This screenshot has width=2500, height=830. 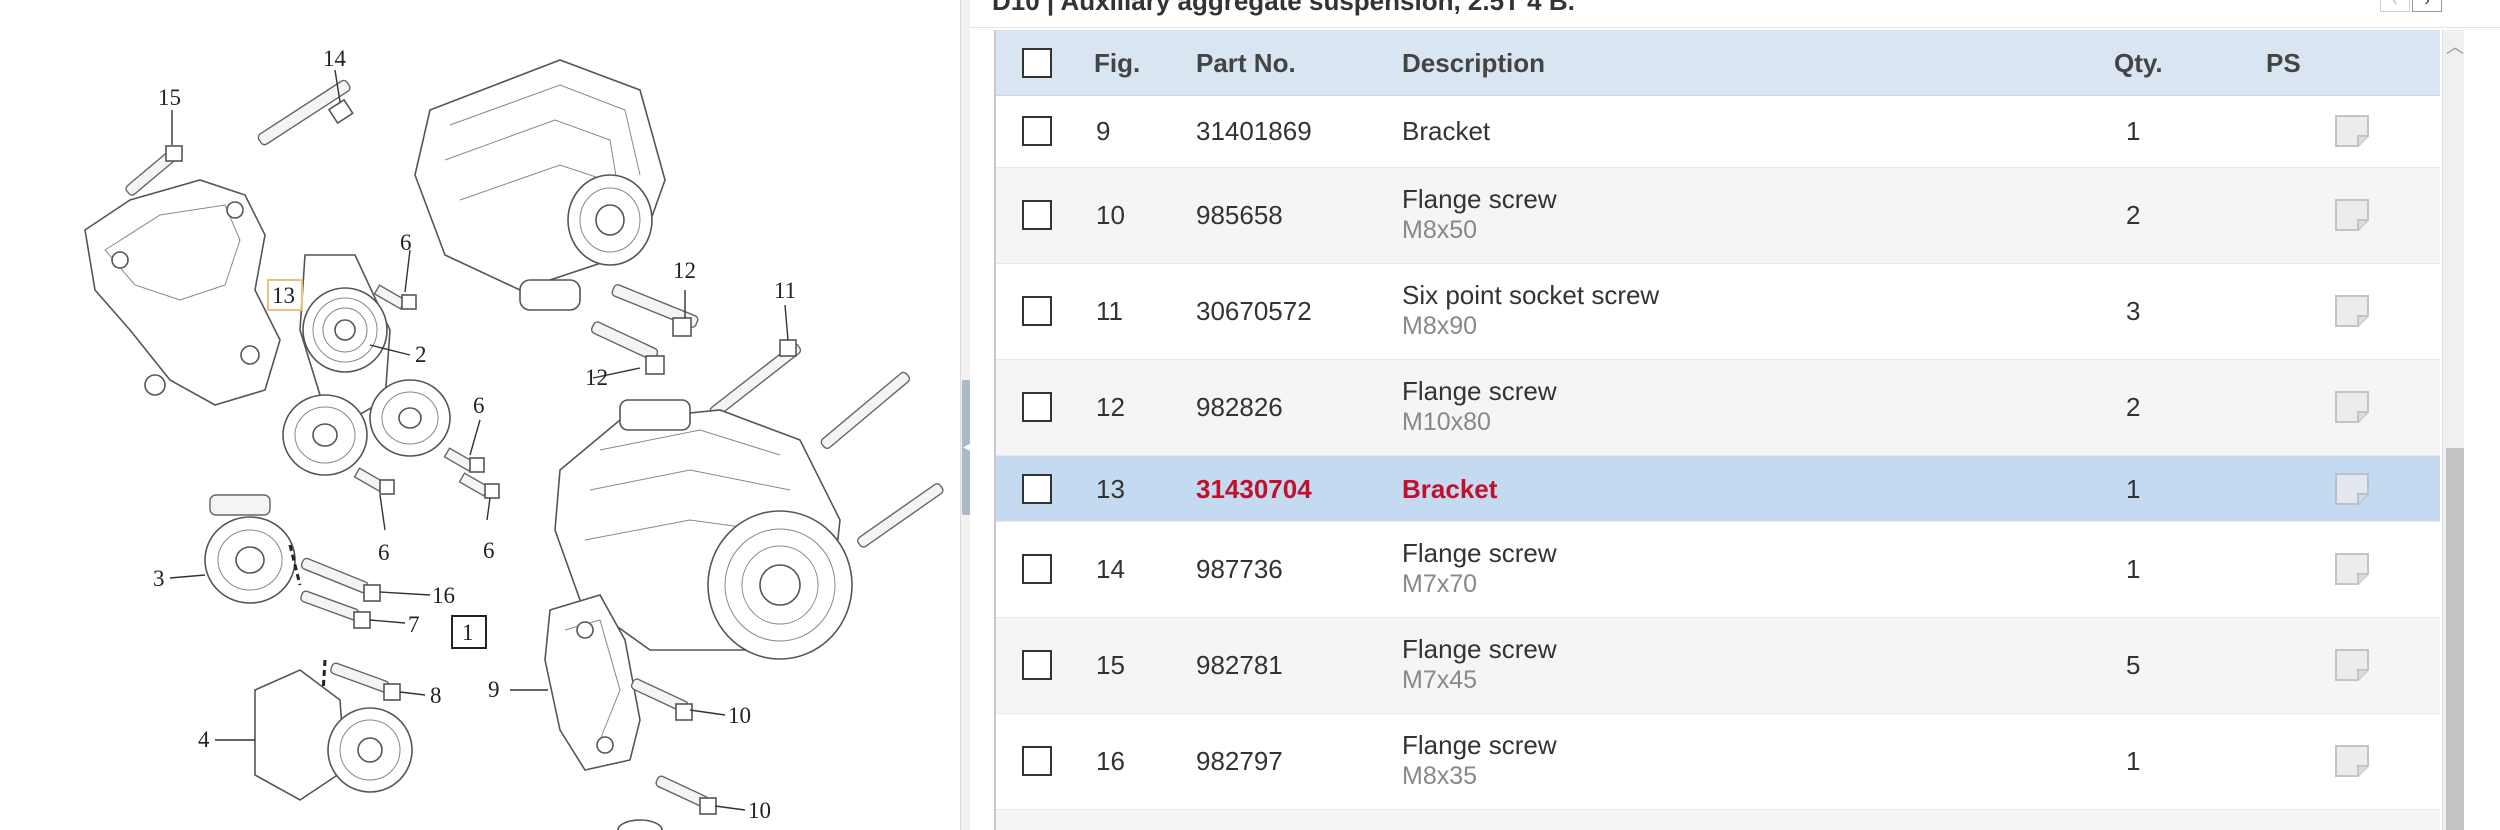 I want to click on callout-14: 14, so click(x=335, y=58).